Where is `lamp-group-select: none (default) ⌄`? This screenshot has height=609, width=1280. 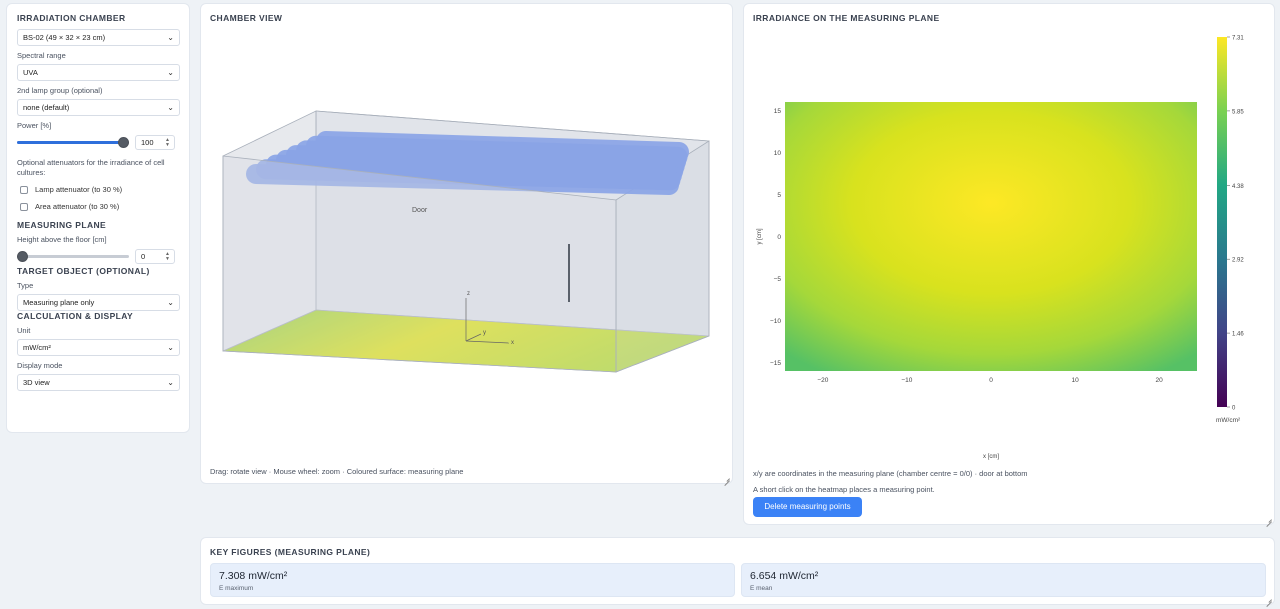 lamp-group-select: none (default) ⌄ is located at coordinates (98, 107).